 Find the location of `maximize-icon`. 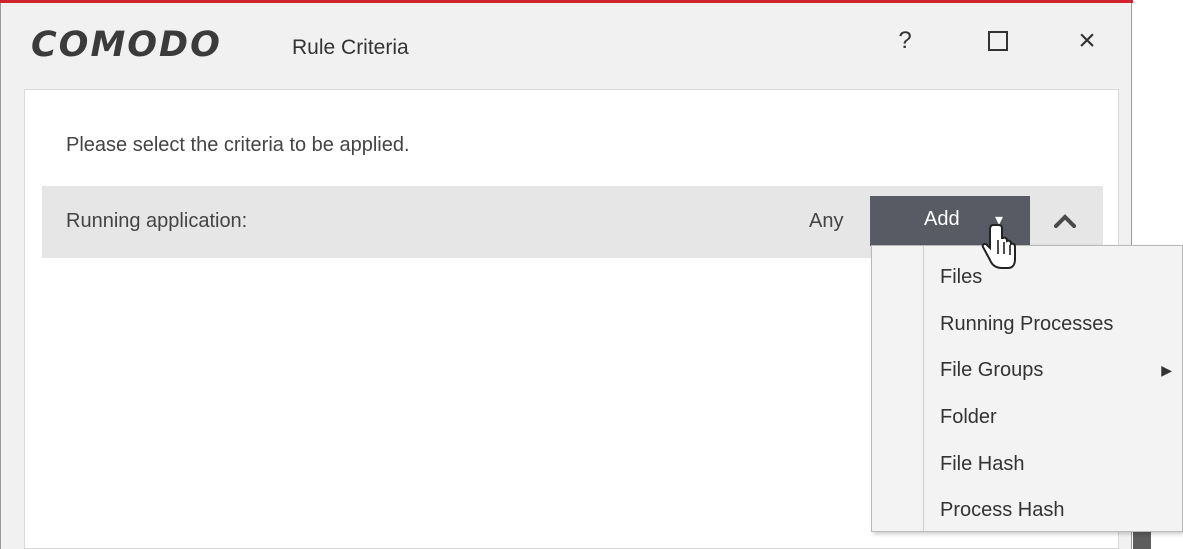

maximize-icon is located at coordinates (998, 41).